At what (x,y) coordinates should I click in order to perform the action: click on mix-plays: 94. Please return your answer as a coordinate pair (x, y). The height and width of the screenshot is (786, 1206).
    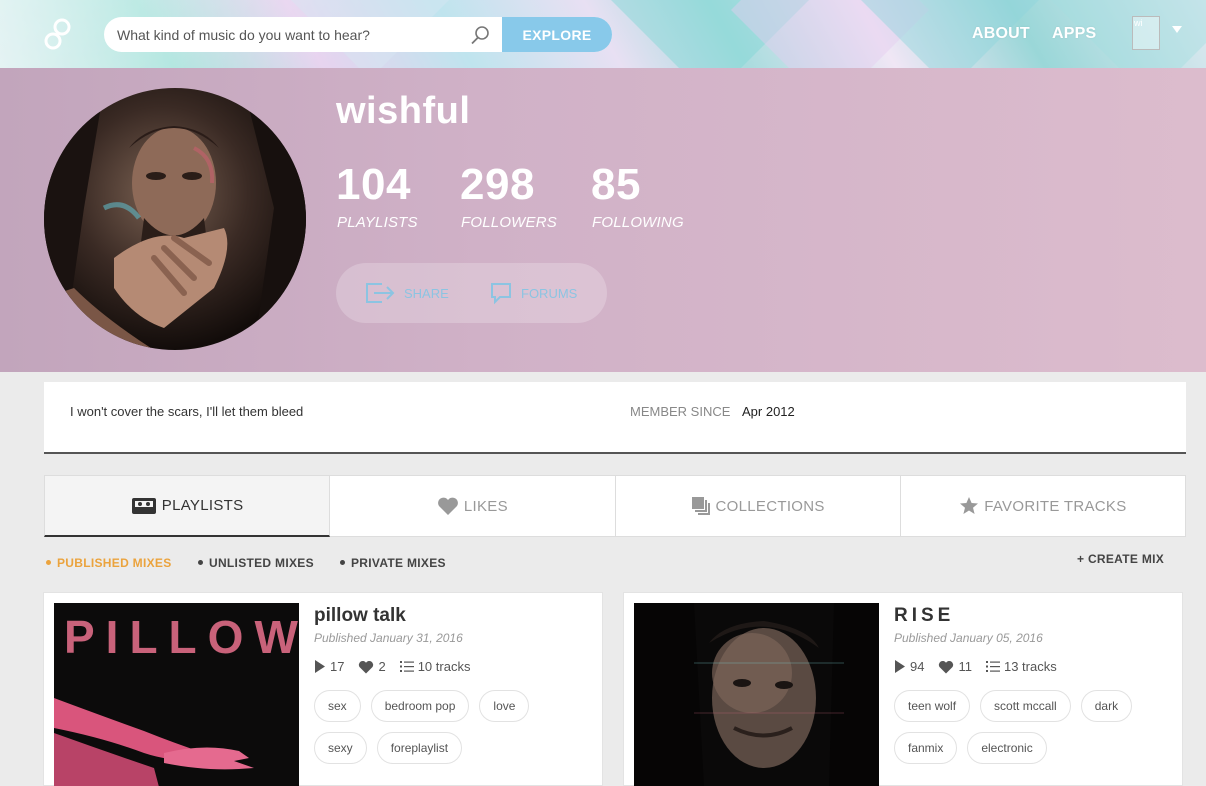
    Looking at the image, I should click on (909, 666).